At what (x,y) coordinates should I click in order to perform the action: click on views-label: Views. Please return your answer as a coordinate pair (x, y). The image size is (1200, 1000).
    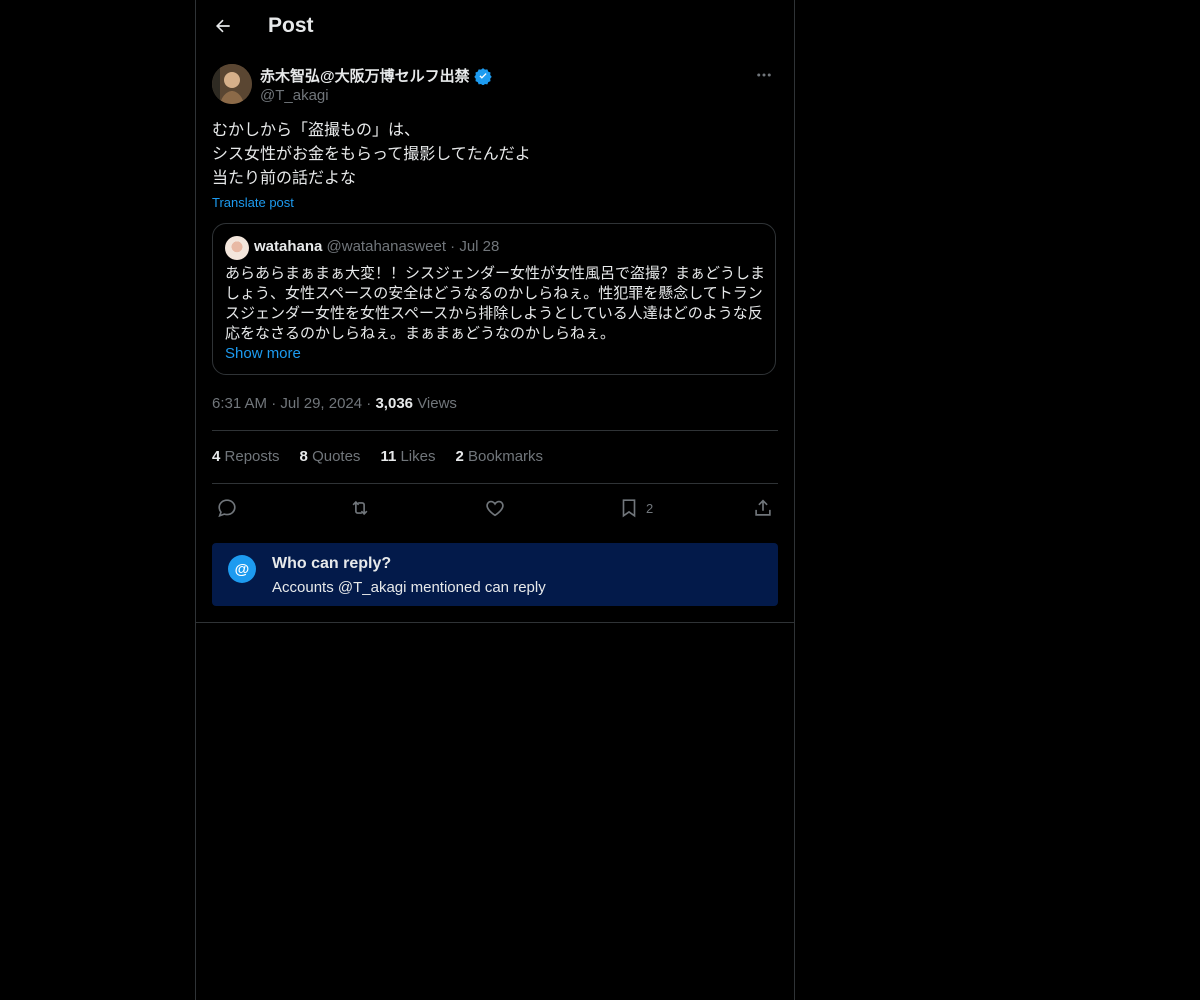
    Looking at the image, I should click on (437, 403).